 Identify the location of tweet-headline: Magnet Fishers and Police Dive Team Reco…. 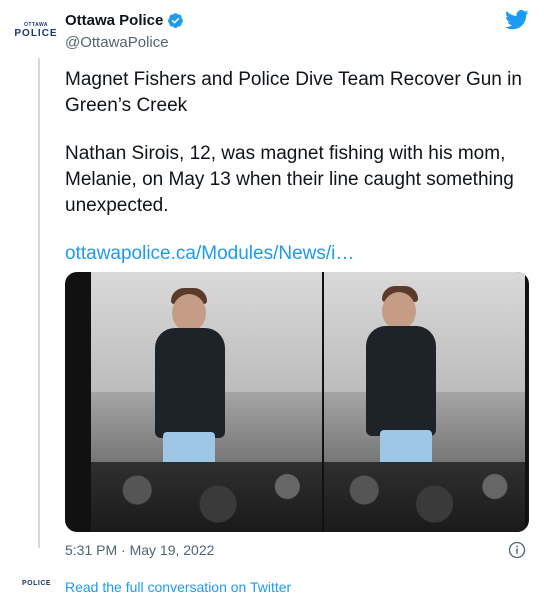
(293, 92).